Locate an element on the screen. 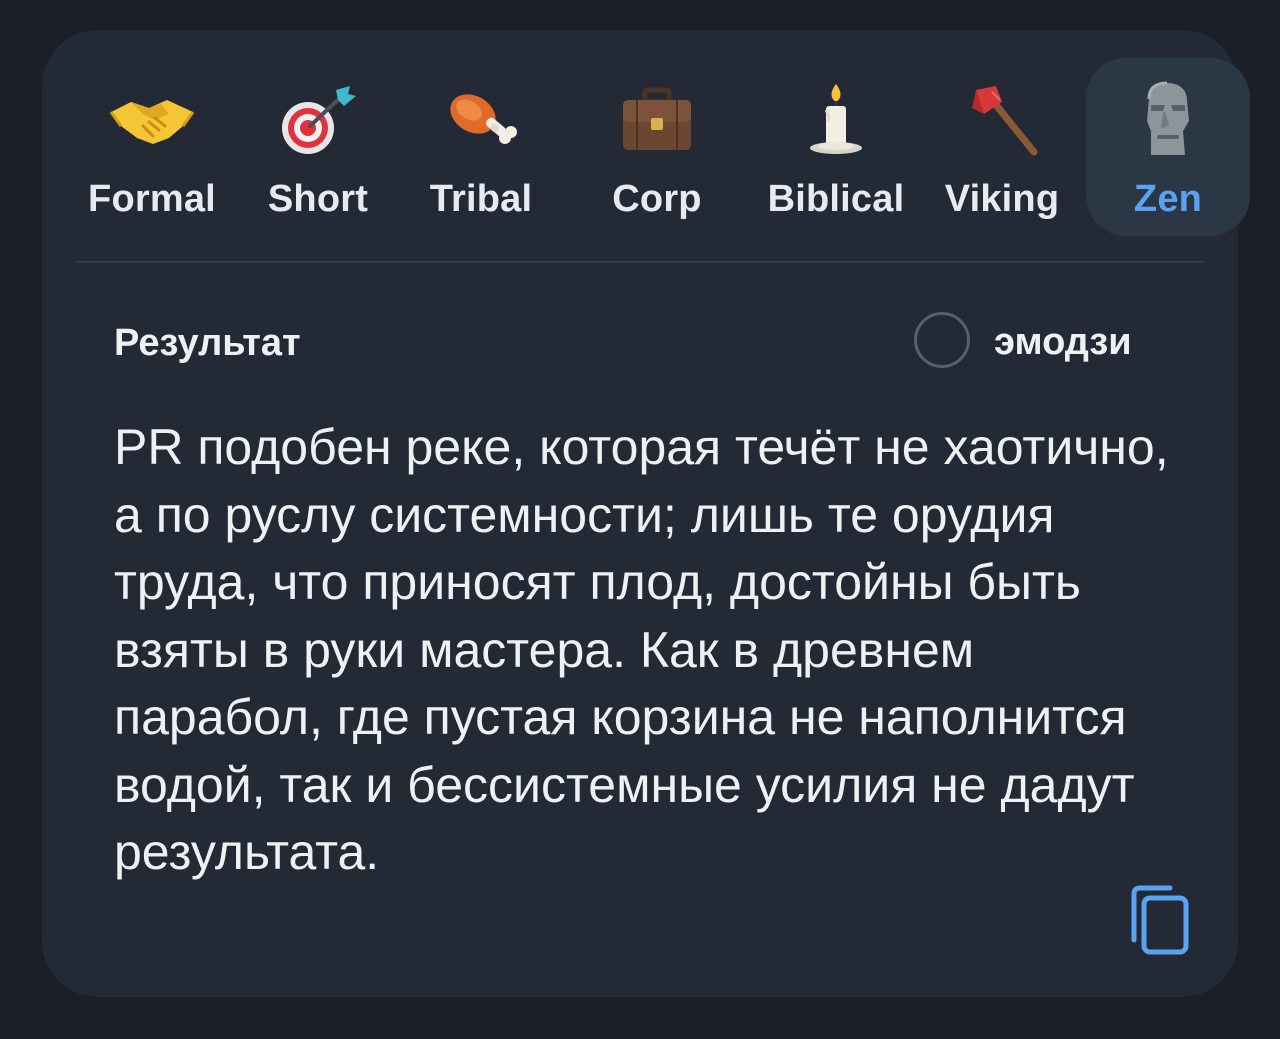 The width and height of the screenshot is (1280, 1039). tone-viking: Viking is located at coordinates (1002, 147).